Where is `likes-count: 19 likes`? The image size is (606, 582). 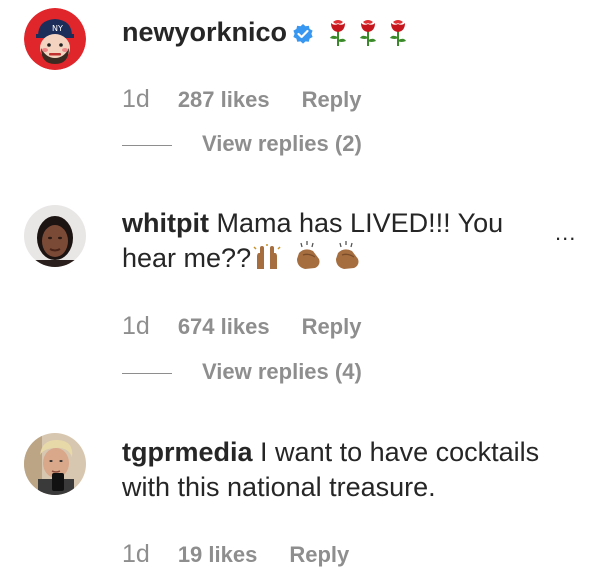
likes-count: 19 likes is located at coordinates (218, 554).